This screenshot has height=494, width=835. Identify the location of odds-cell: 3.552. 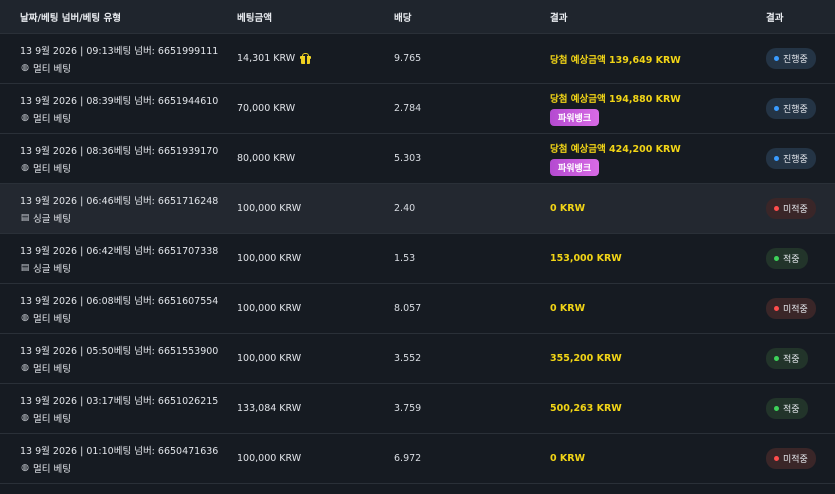
(408, 358).